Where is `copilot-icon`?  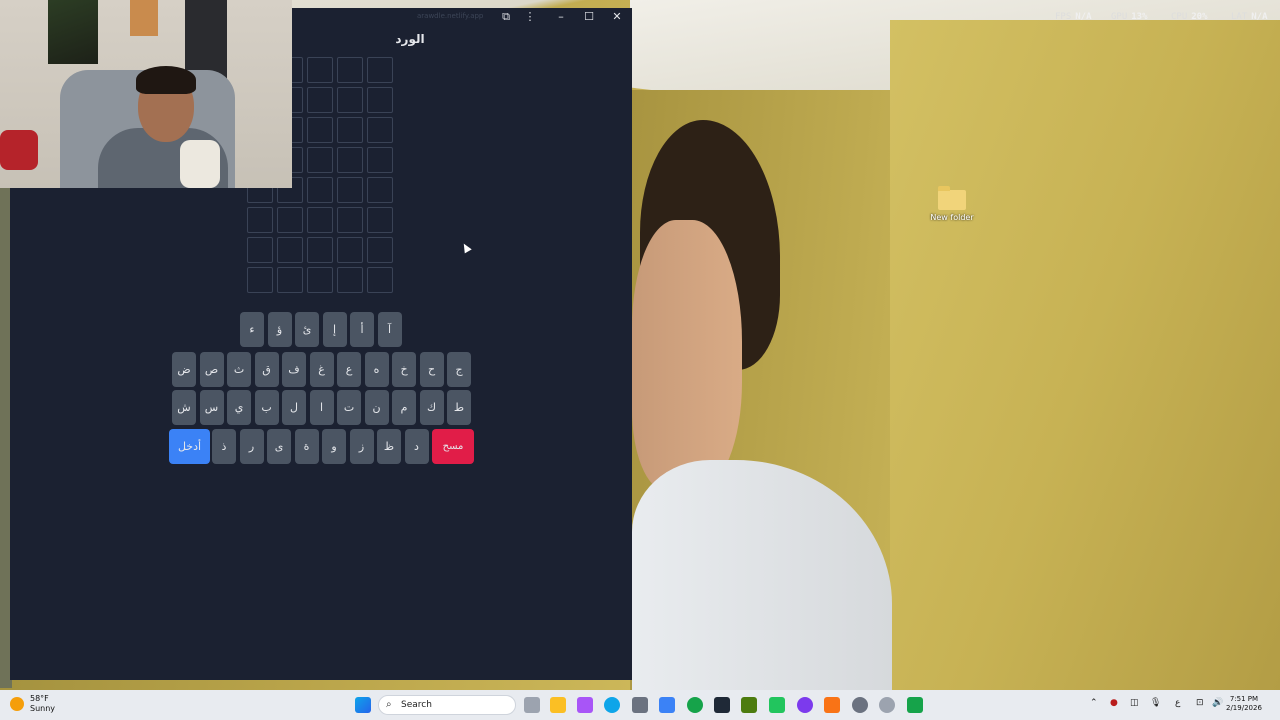 copilot-icon is located at coordinates (585, 705).